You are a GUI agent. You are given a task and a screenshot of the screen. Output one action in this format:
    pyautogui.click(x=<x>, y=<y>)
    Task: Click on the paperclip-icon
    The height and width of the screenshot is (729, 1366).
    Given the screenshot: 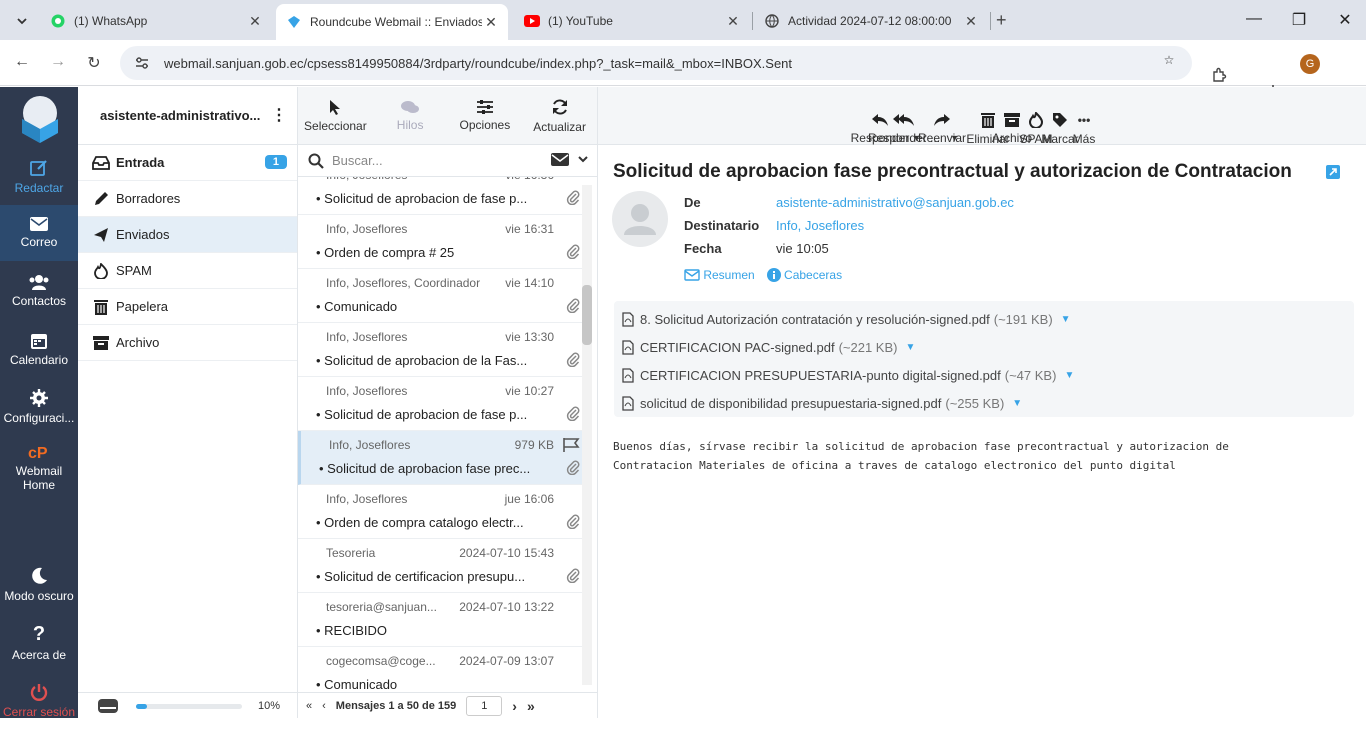 What is the action you would take?
    pyautogui.click(x=573, y=197)
    